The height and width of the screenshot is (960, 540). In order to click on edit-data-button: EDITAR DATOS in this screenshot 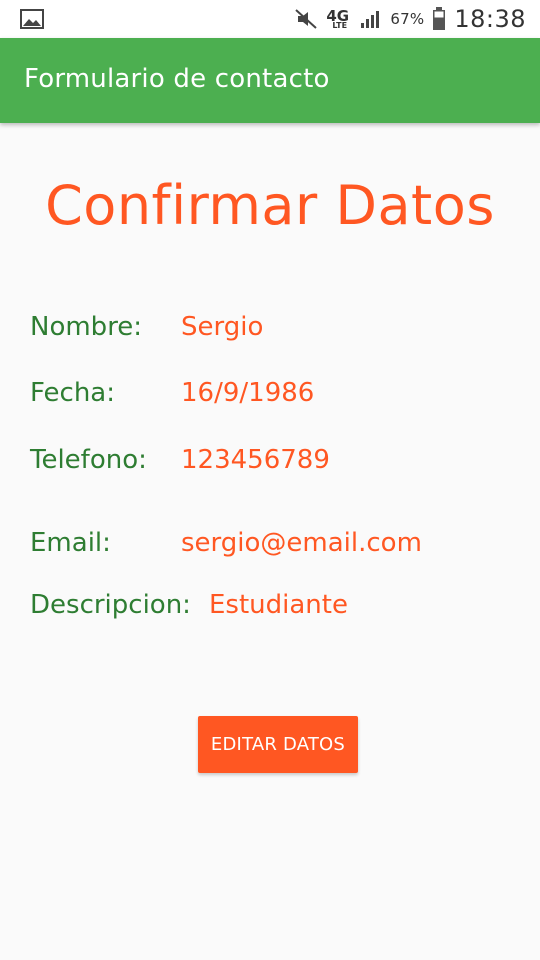, I will do `click(278, 744)`.